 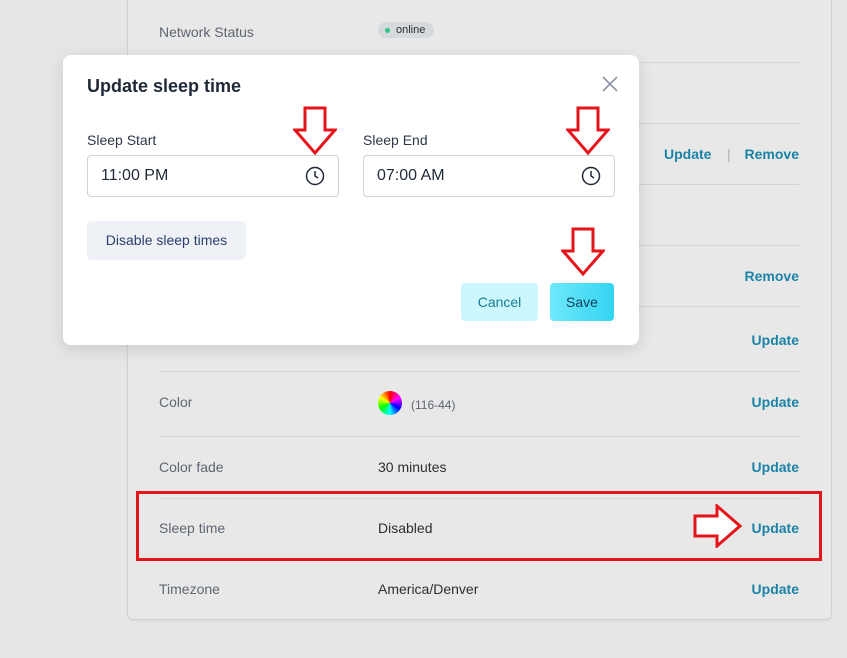 What do you see at coordinates (499, 302) in the screenshot?
I see `cancel-button: Cancel` at bounding box center [499, 302].